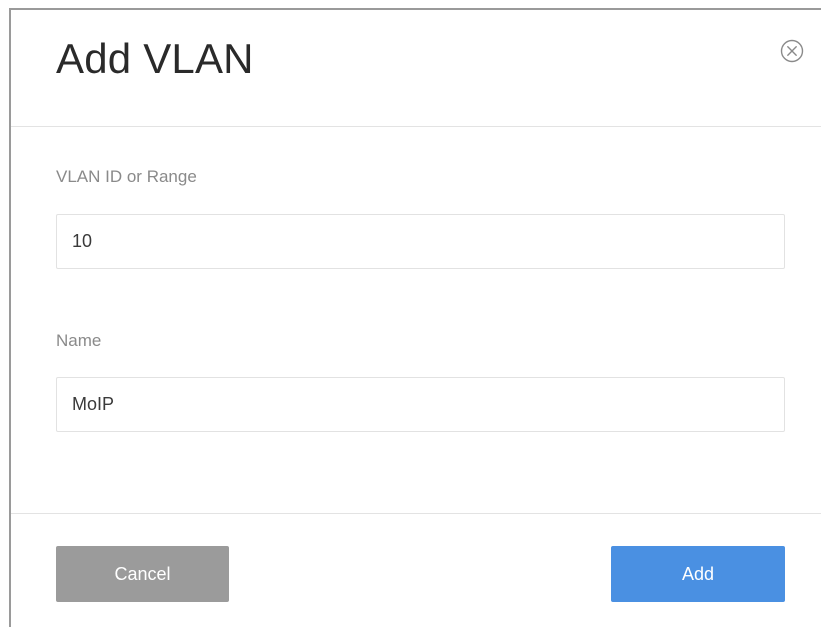  I want to click on footer-divider, so click(416, 513).